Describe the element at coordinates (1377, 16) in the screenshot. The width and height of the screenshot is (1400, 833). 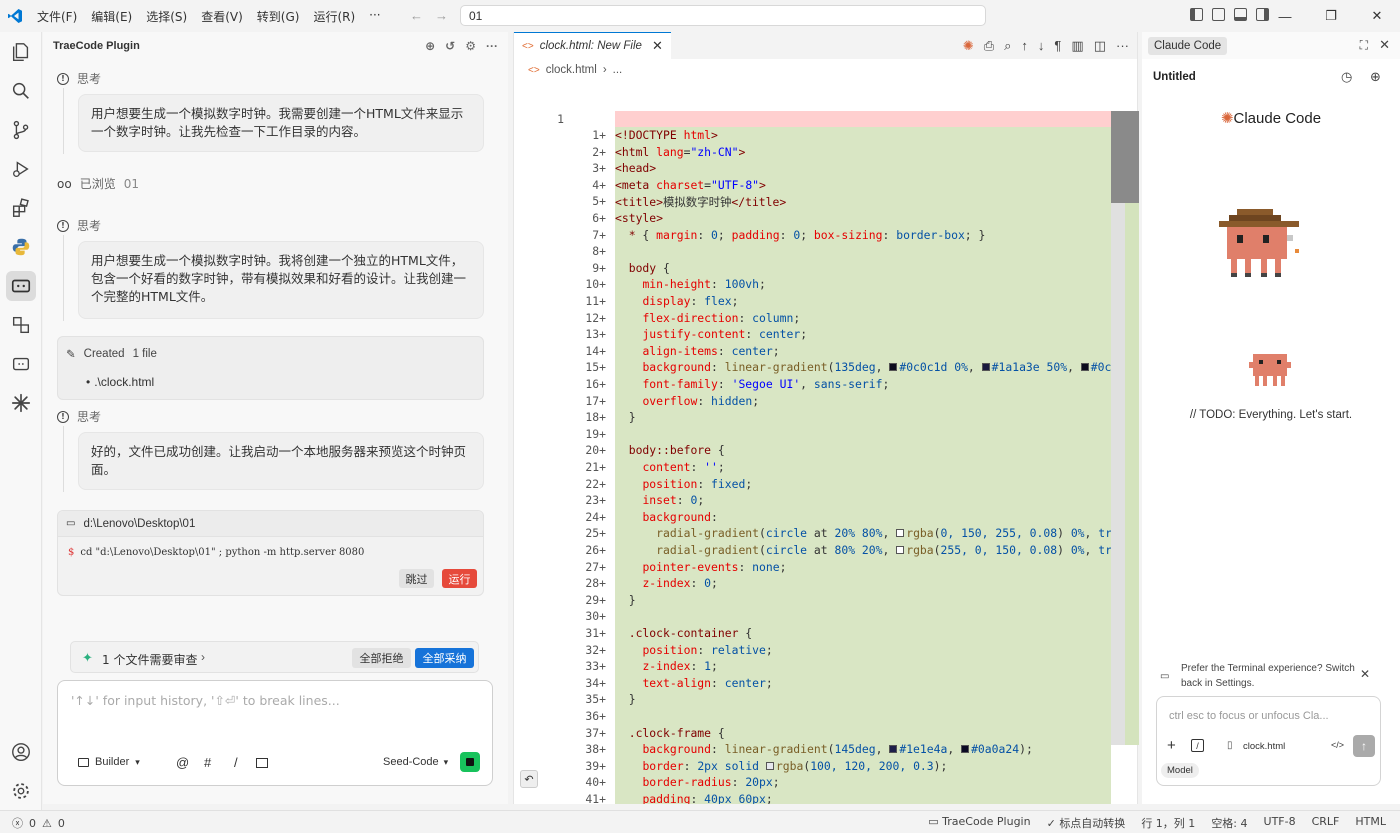
I see `close-window-icon: ✕` at that location.